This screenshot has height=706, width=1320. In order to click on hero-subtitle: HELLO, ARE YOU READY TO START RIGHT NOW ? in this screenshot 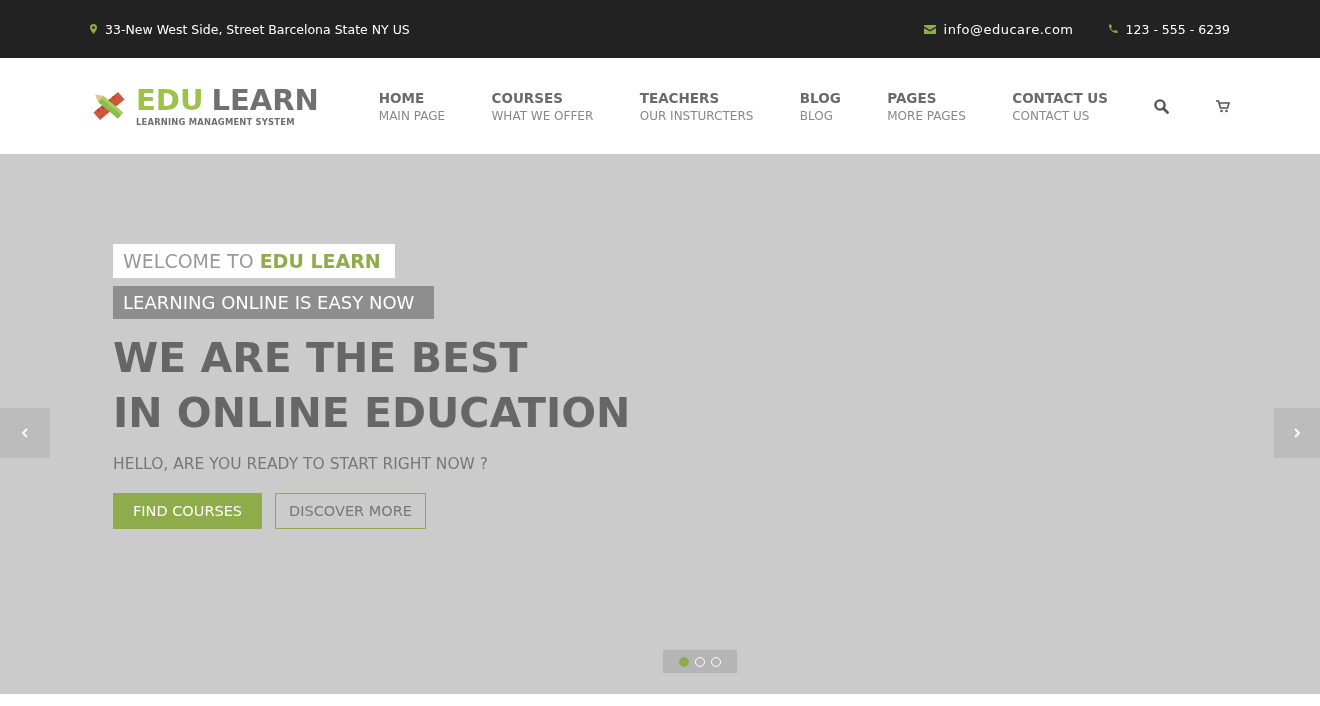, I will do `click(301, 464)`.